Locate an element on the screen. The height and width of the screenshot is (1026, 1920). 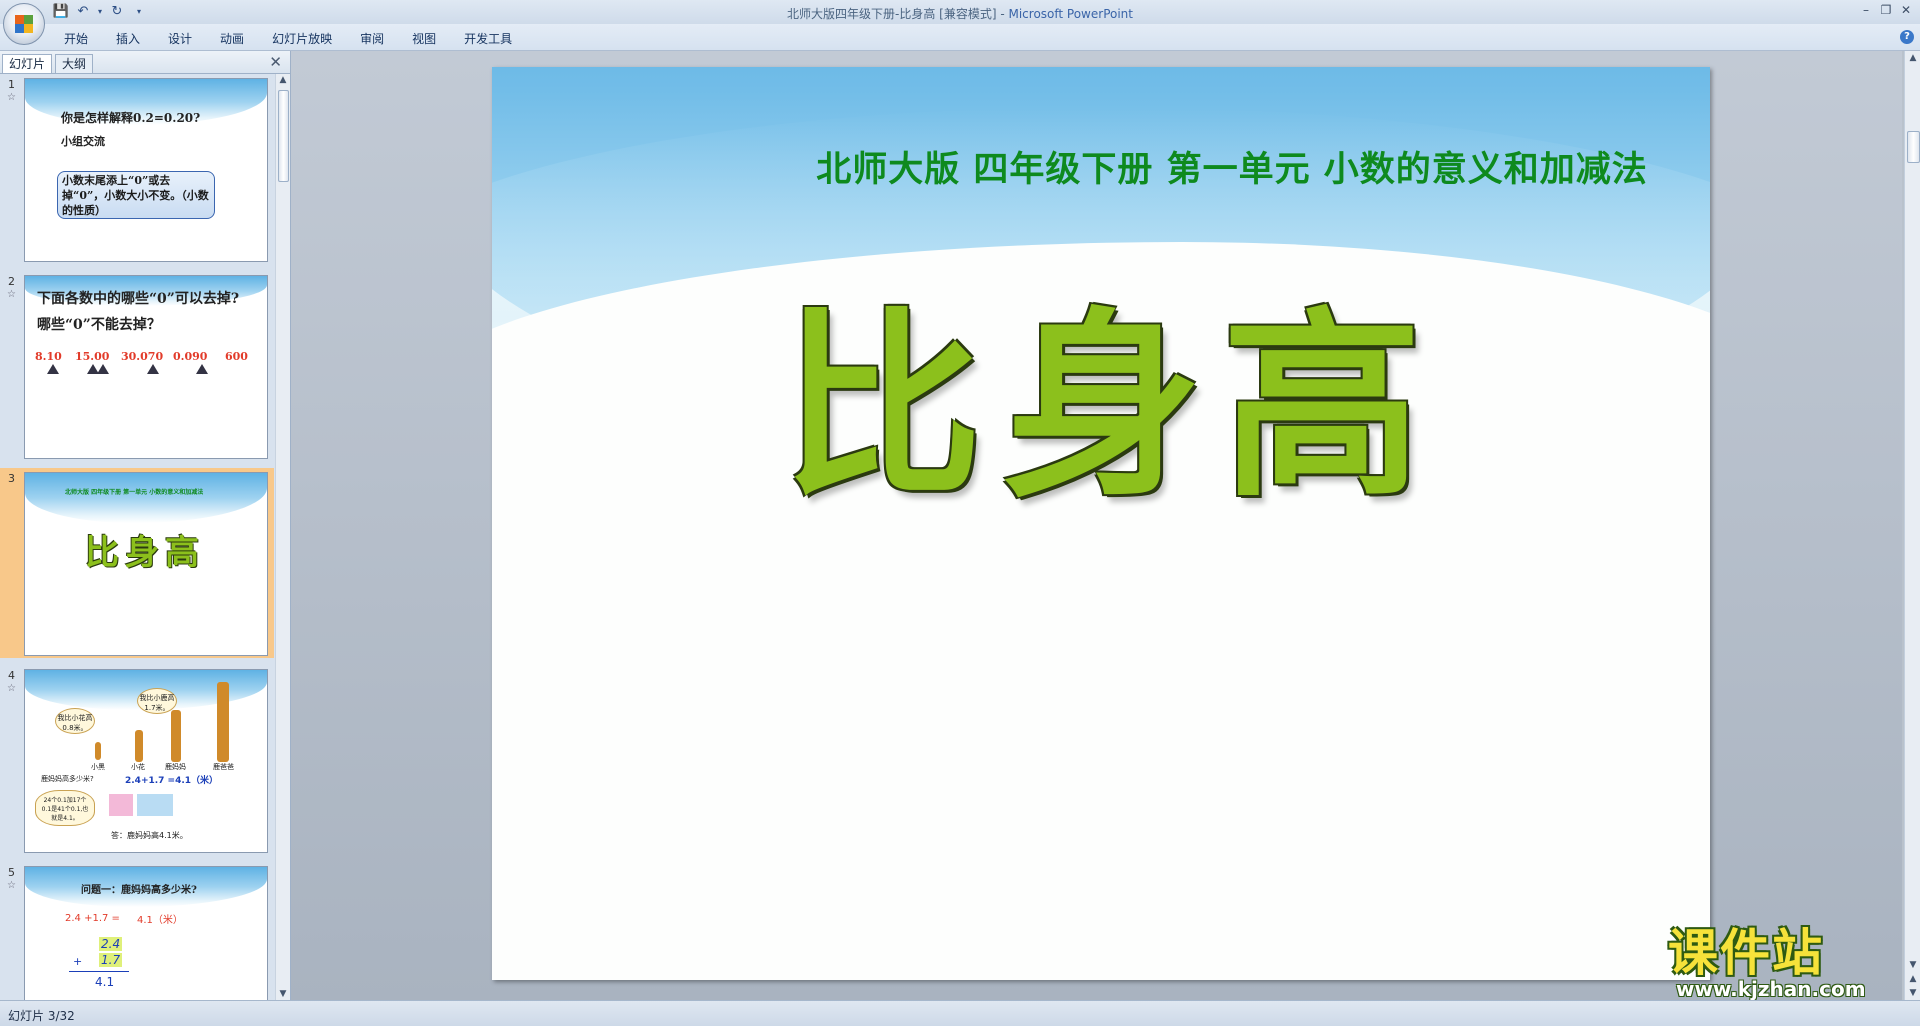
thumb-question: 鹿妈妈高多少米? is located at coordinates (67, 779).